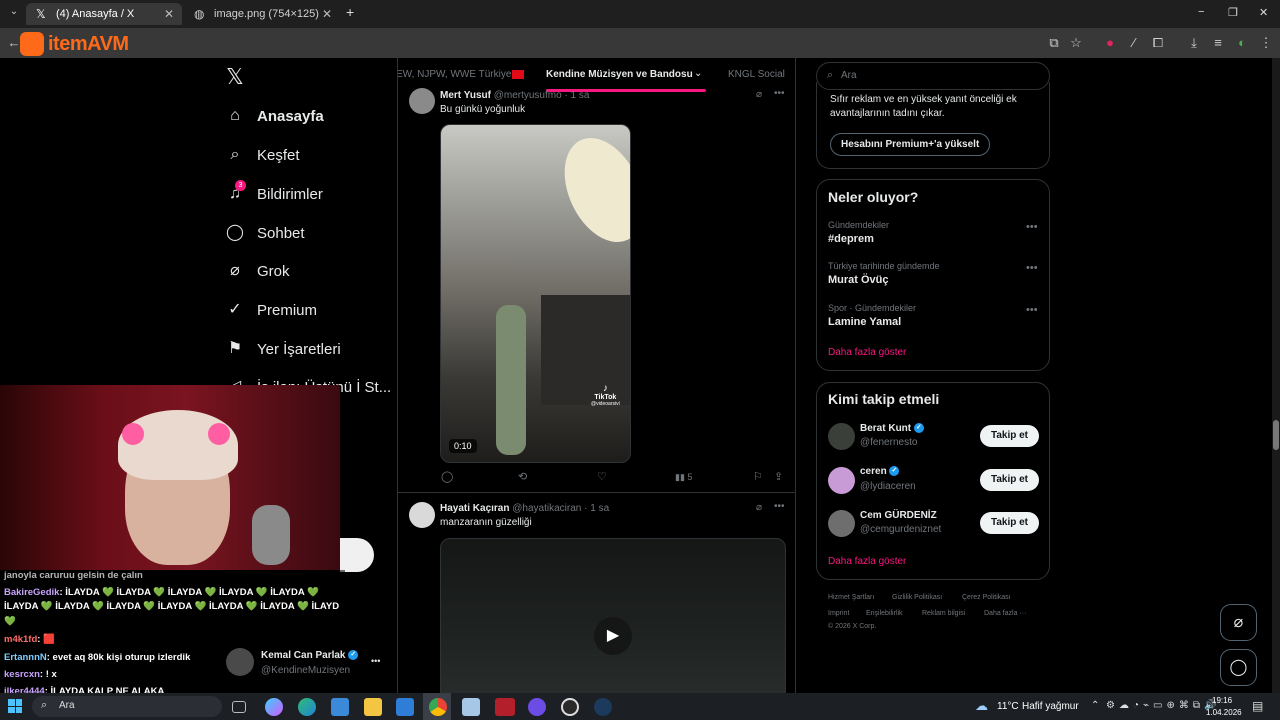  I want to click on tab-kendine-muzisyen: Kendine Müzisyen ve Bandosu, so click(619, 74).